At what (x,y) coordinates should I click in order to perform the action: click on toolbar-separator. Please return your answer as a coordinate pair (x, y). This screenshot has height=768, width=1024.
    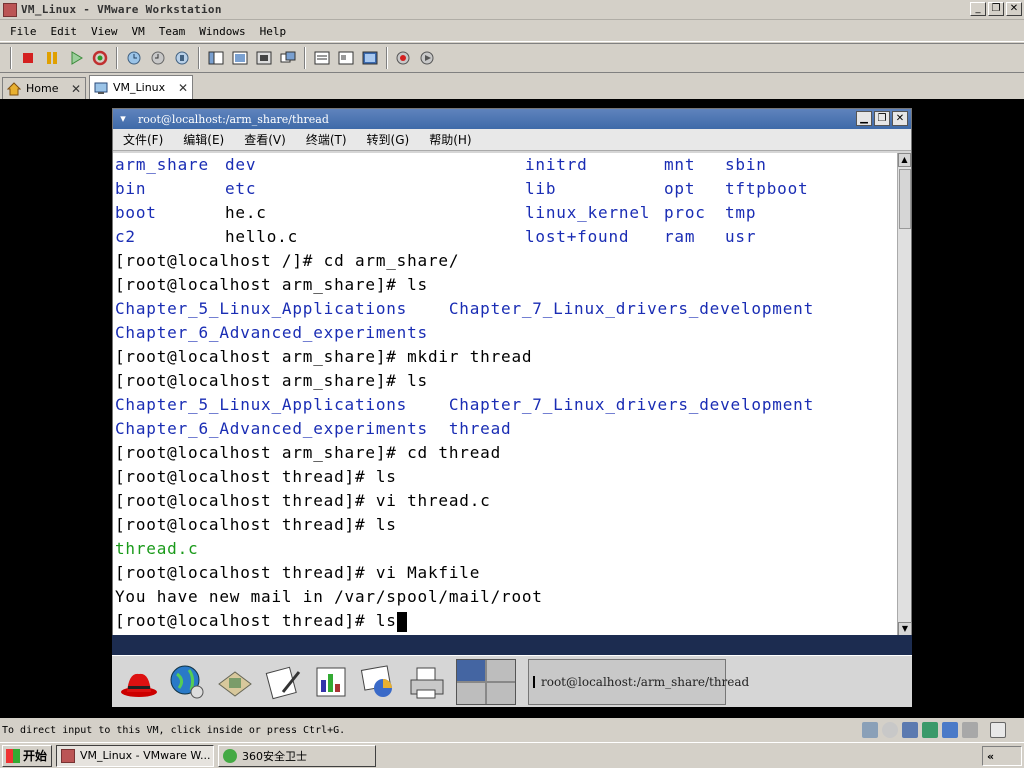
    Looking at the image, I should click on (305, 58).